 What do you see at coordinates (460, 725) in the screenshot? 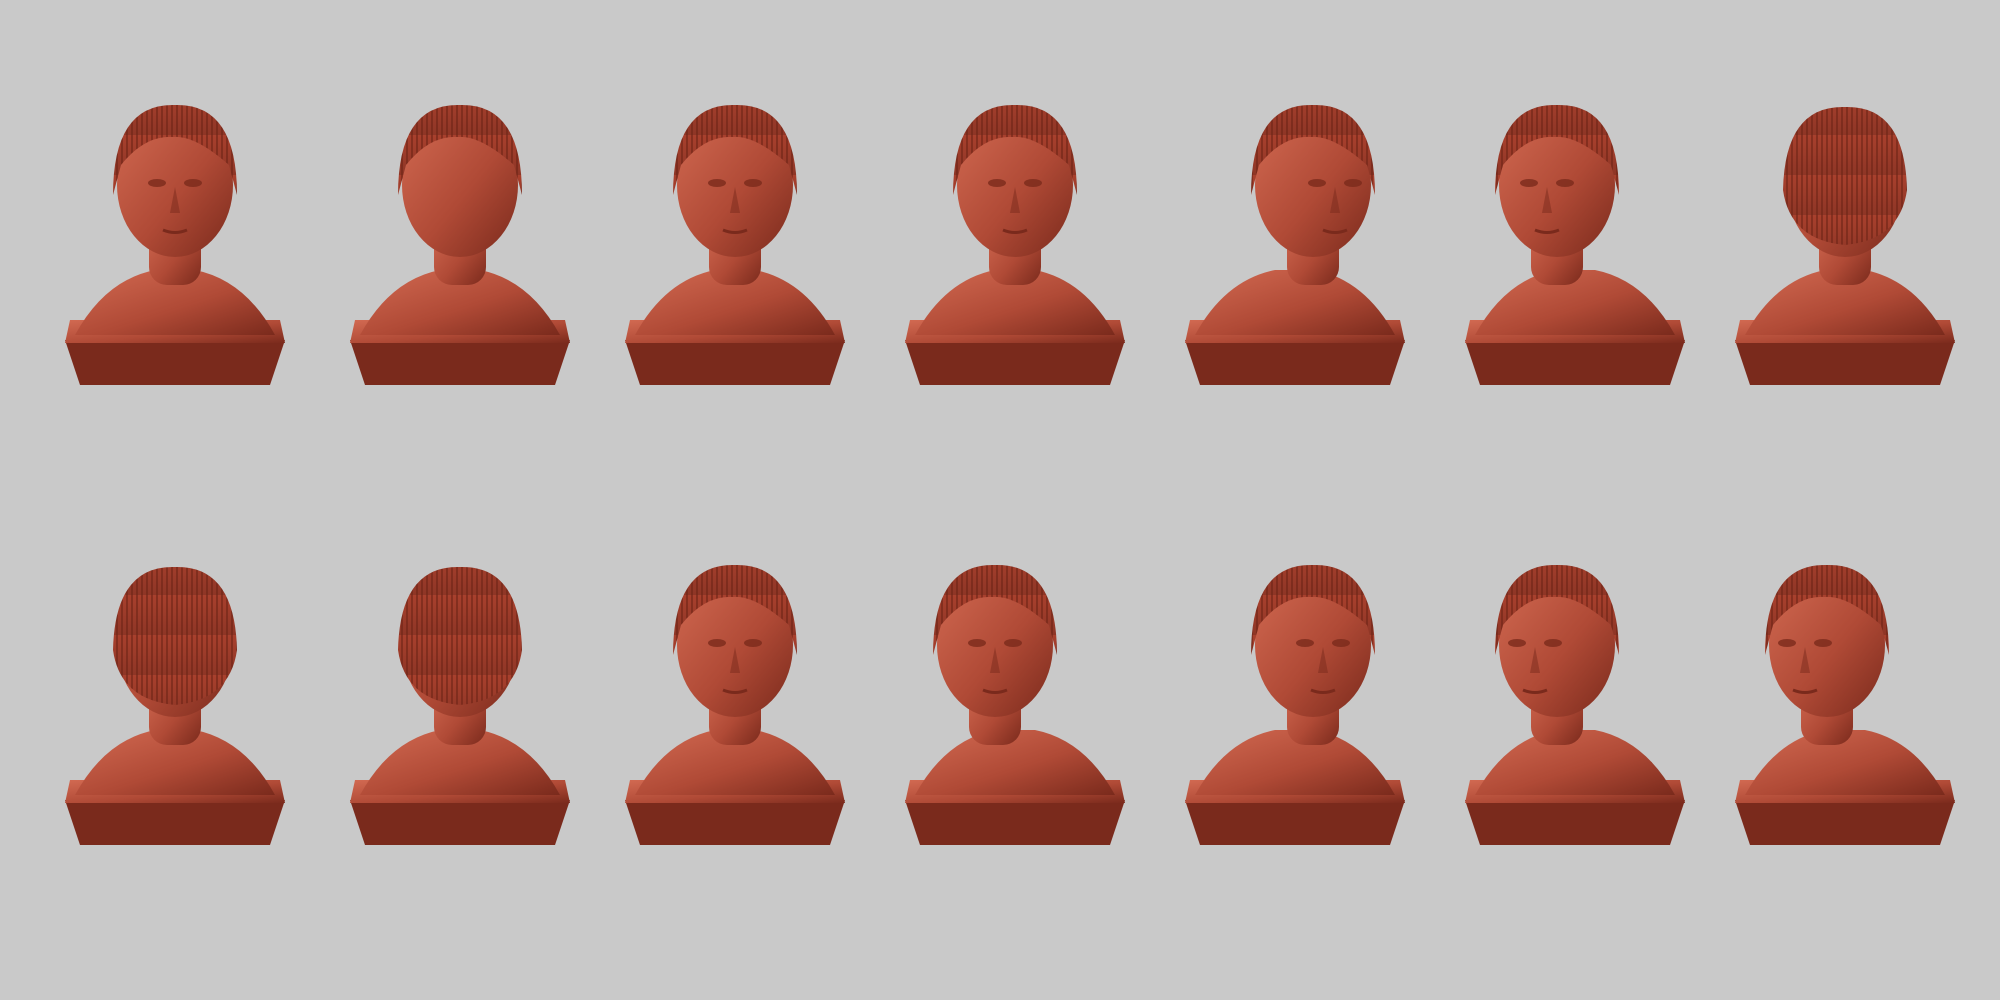
I see `bust-render-back` at bounding box center [460, 725].